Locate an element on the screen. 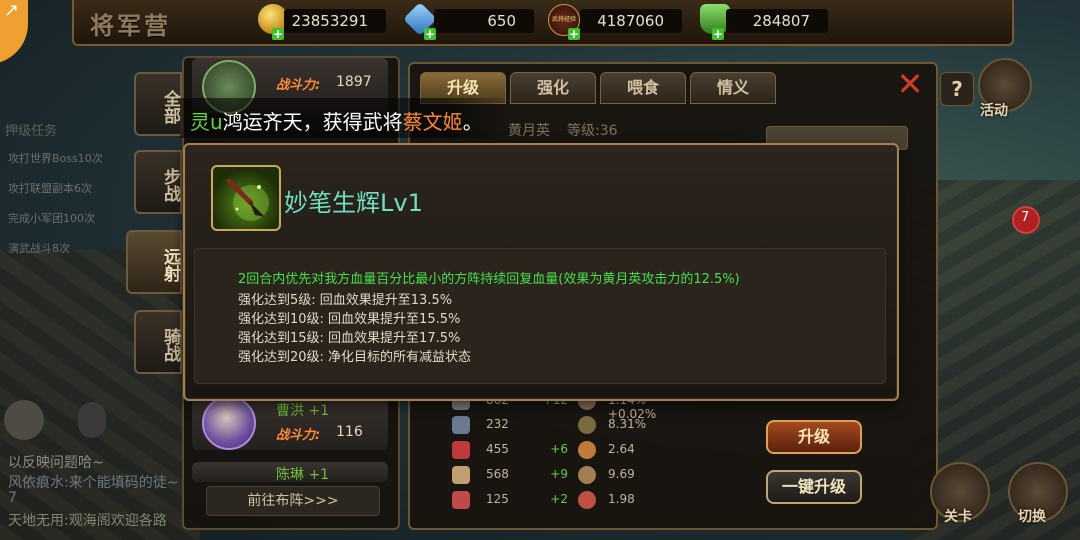  stage-label: 关卡 is located at coordinates (958, 517).